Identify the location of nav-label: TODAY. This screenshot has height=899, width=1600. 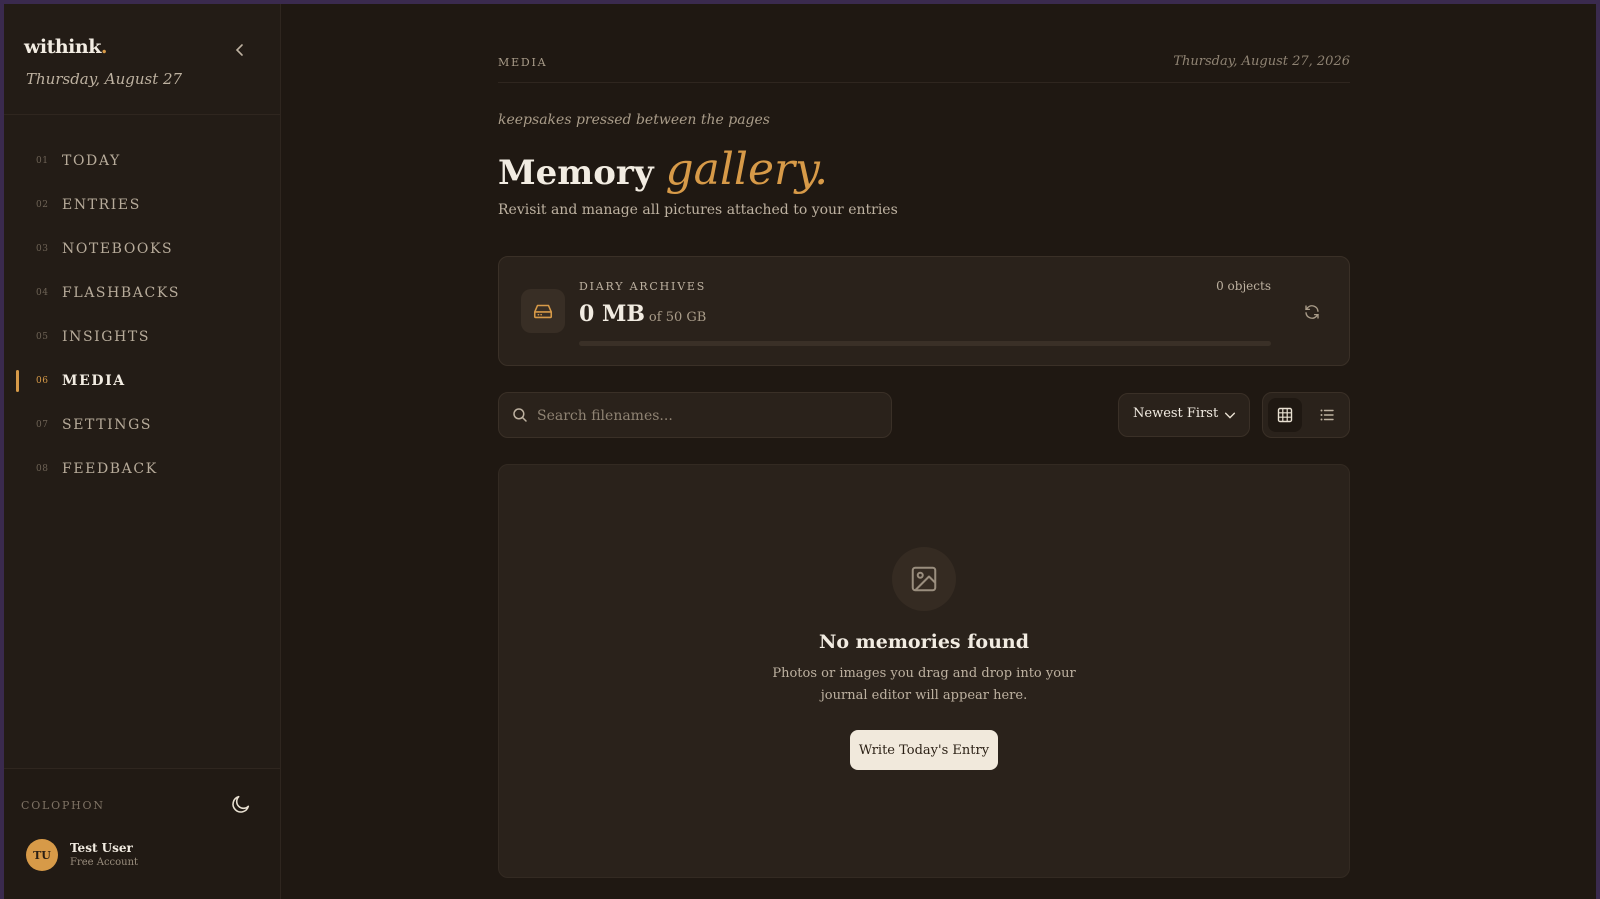
(91, 161).